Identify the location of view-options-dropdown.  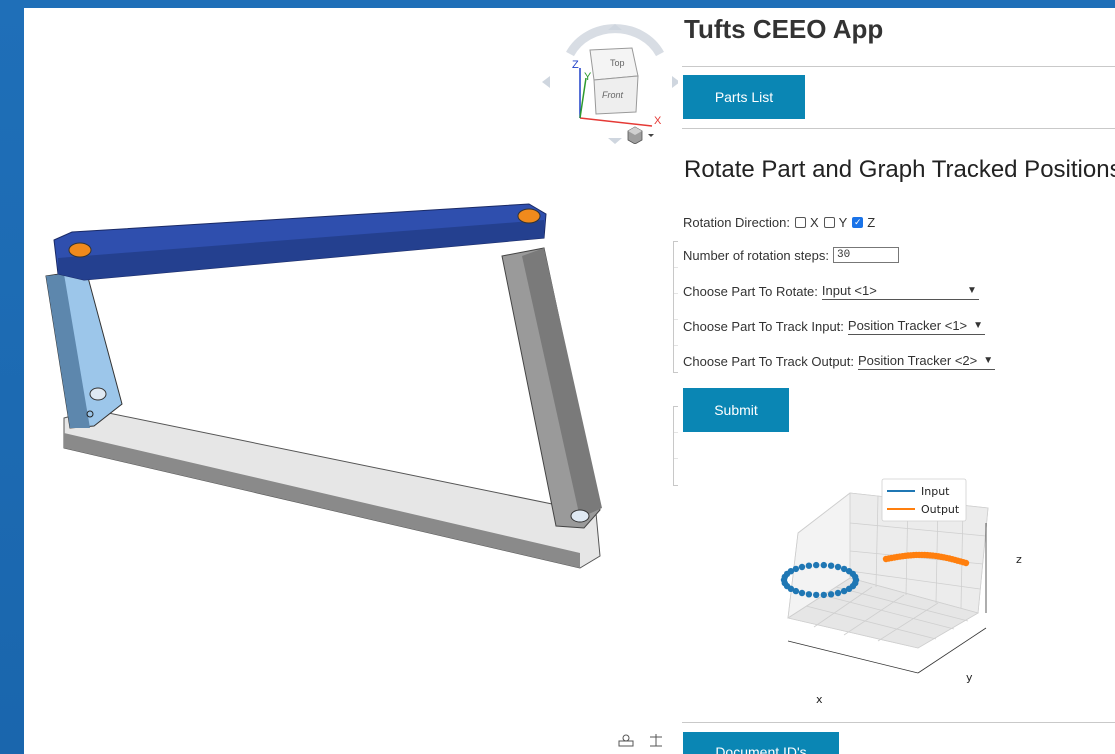
(642, 136).